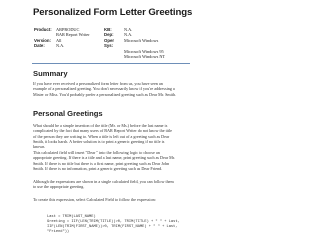 Image resolution: width=320 pixels, height=247 pixels. Describe the element at coordinates (68, 113) in the screenshot. I see `personal-greetings-heading: Personal Greetings` at that location.